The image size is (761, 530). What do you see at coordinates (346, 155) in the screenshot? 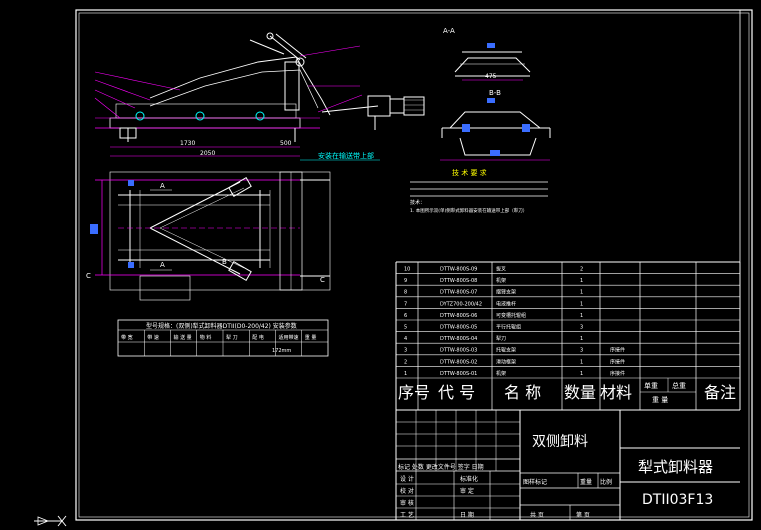
I see `cyan-note: 安装在输送带上部` at bounding box center [346, 155].